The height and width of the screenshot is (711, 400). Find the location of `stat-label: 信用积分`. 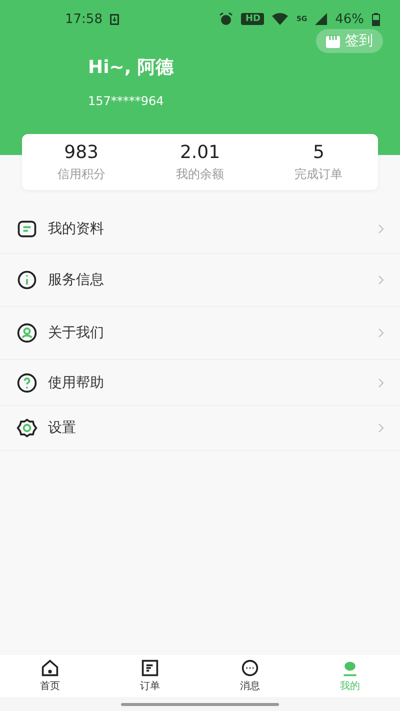

stat-label: 信用积分 is located at coordinates (81, 174).